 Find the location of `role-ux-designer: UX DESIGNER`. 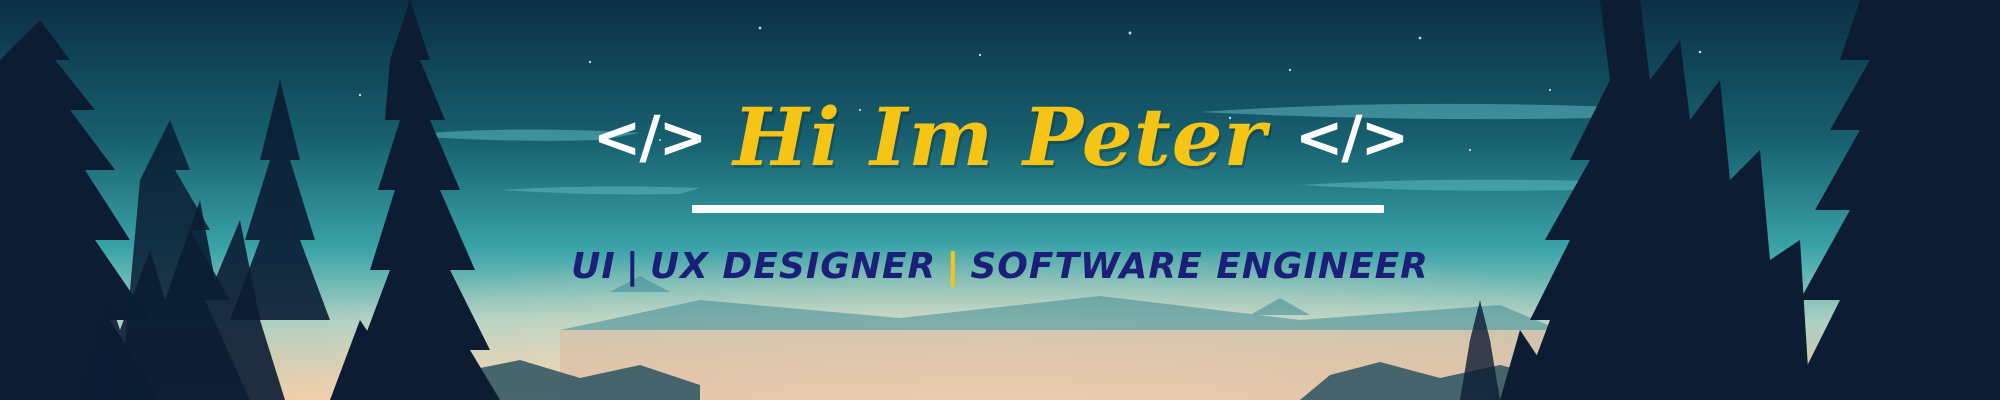

role-ux-designer: UX DESIGNER is located at coordinates (793, 266).